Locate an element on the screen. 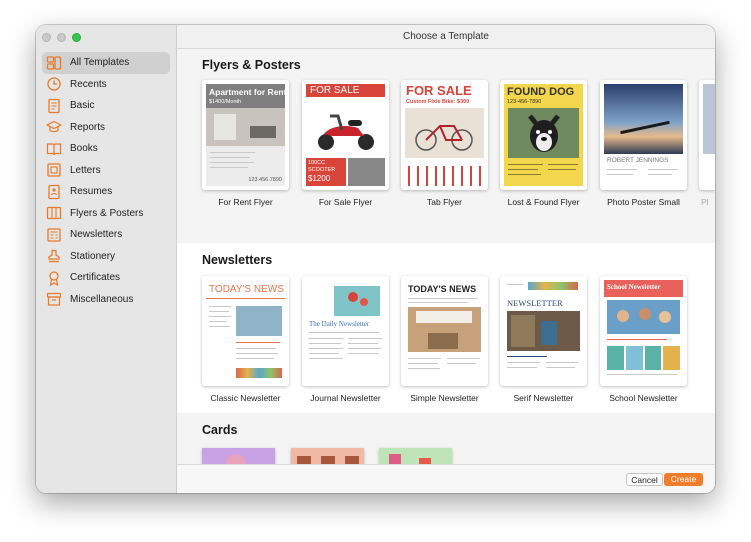 The width and height of the screenshot is (751, 542). bicycle-icon is located at coordinates (444, 138).